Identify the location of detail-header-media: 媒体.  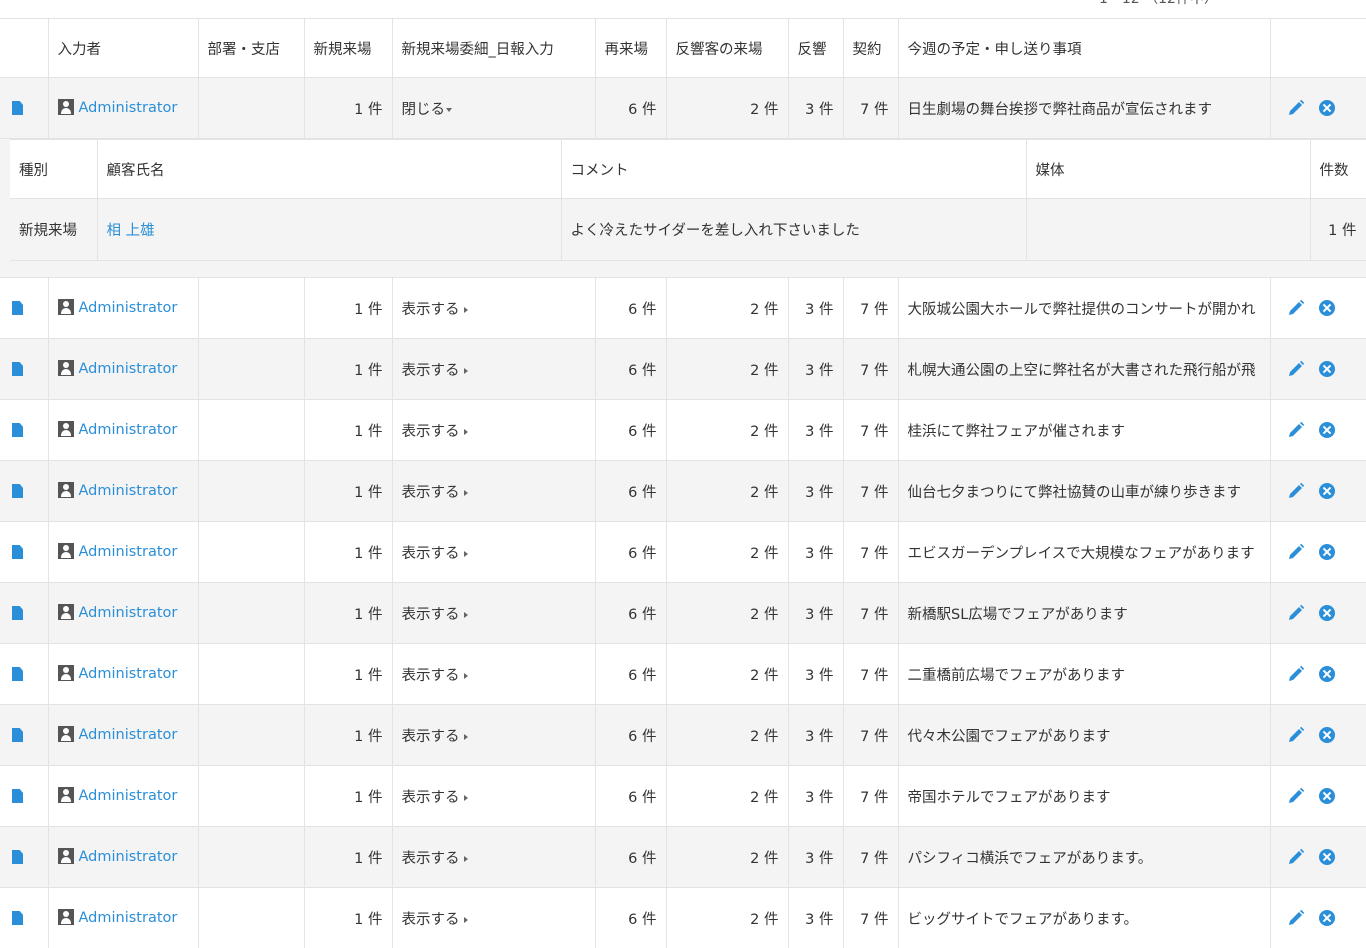
(1168, 169).